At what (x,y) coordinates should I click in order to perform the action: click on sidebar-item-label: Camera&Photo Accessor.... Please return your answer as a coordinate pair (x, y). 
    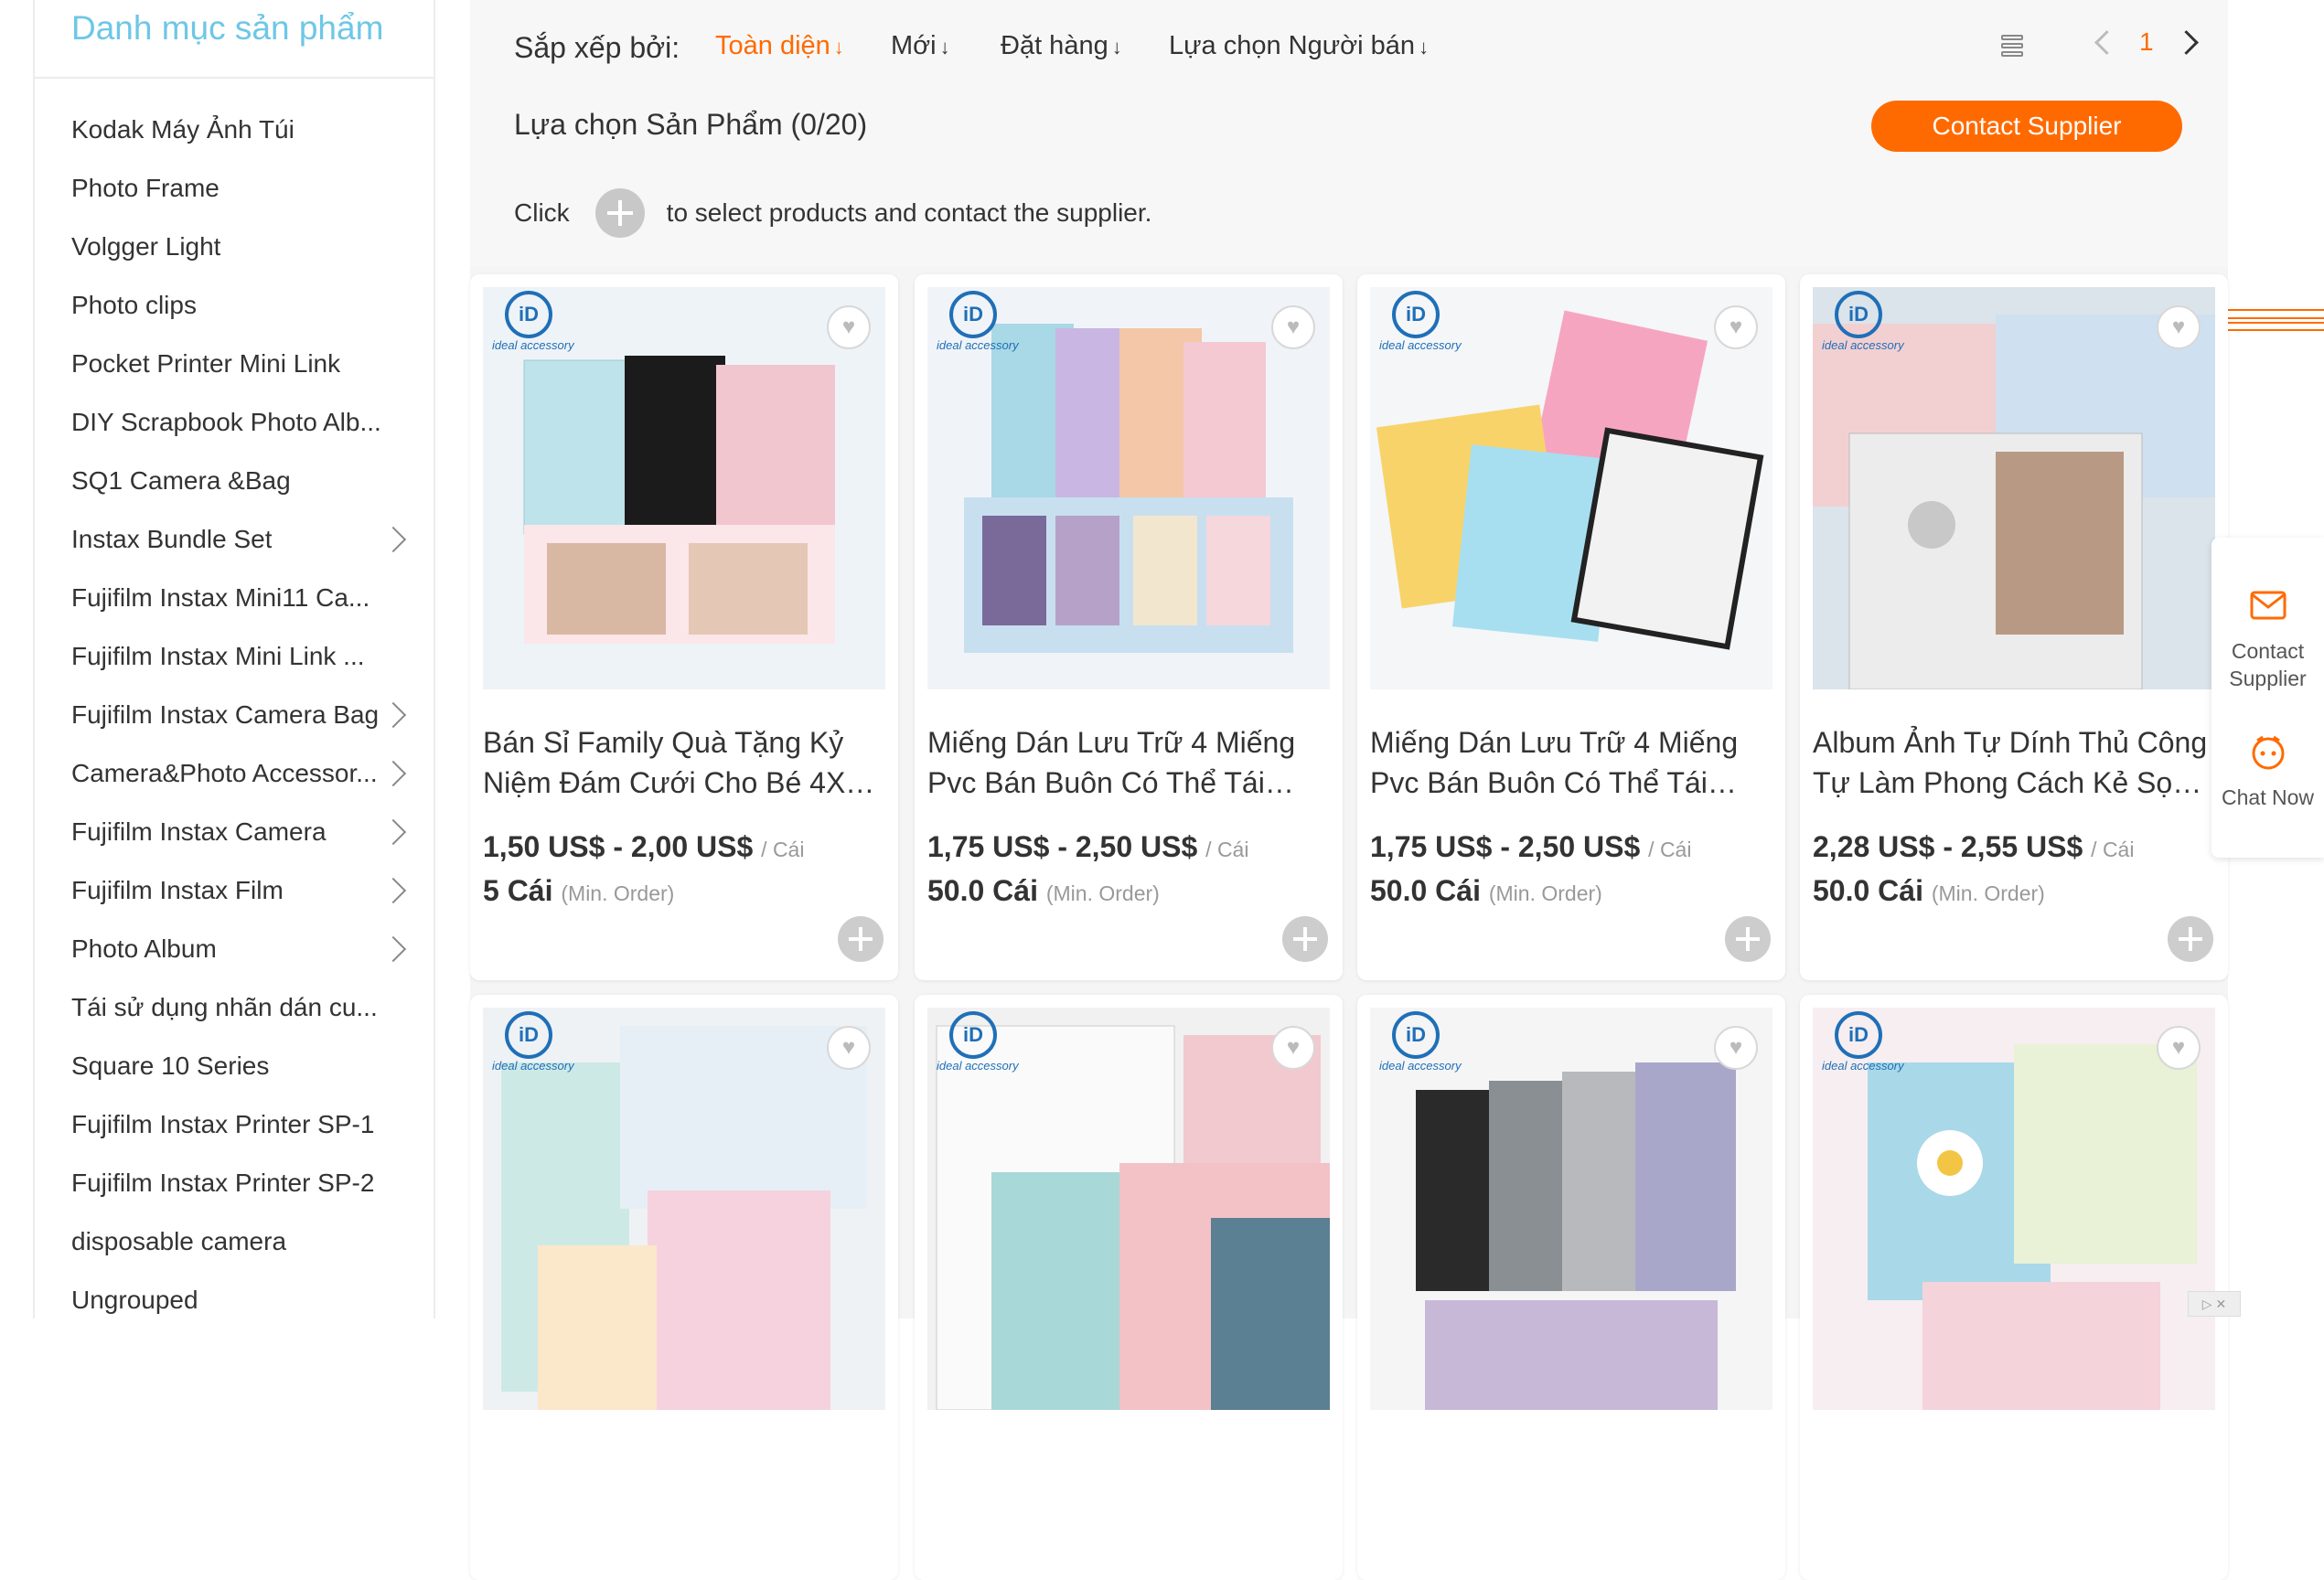
    Looking at the image, I should click on (225, 773).